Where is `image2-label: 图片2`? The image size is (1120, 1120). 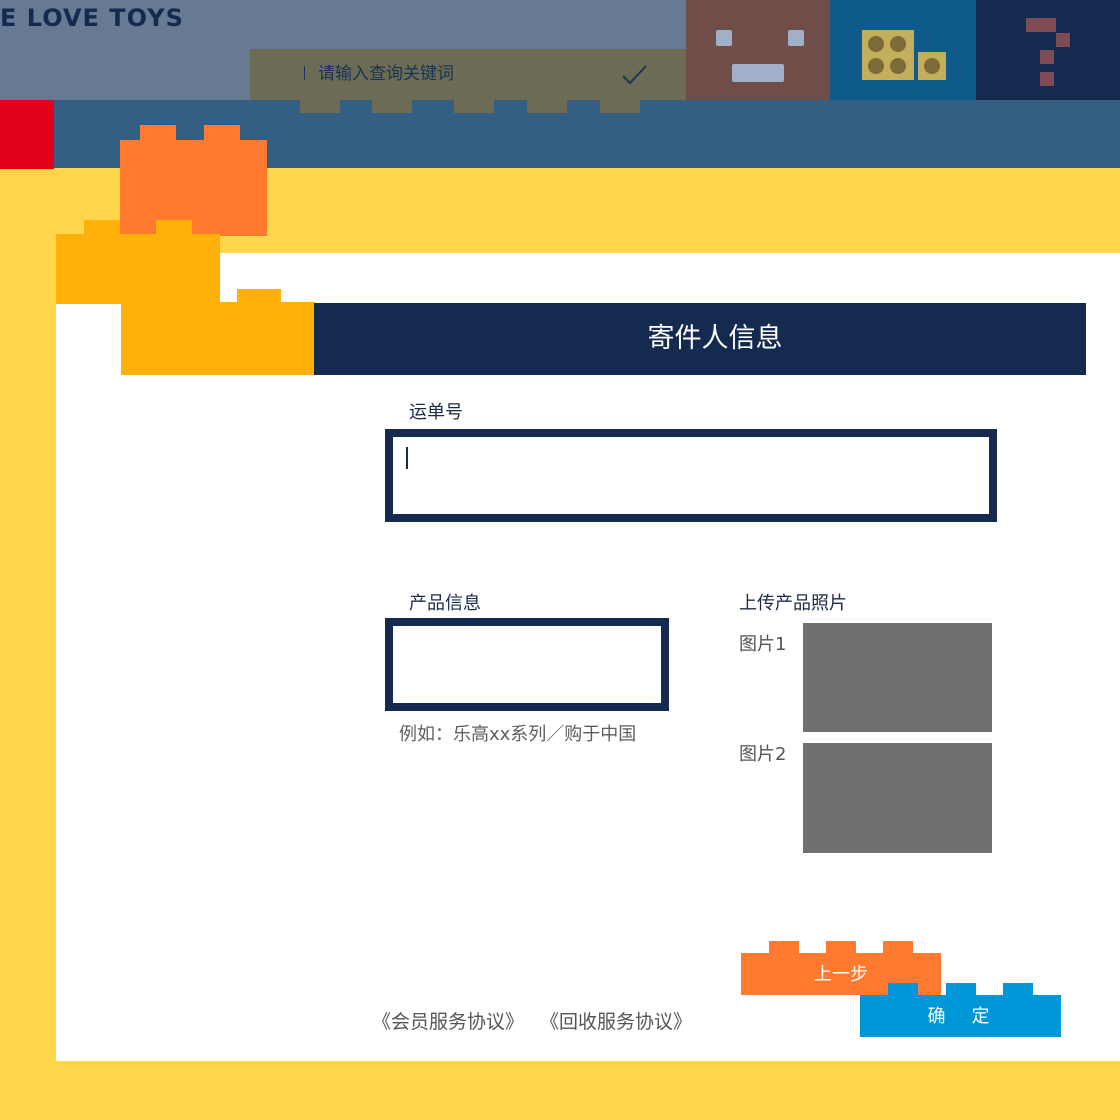 image2-label: 图片2 is located at coordinates (763, 754).